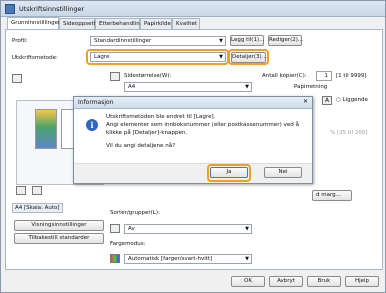 This screenshot has height=293, width=386. I want to click on dialog-question: Vil du angi detaljene nå?, so click(141, 146).